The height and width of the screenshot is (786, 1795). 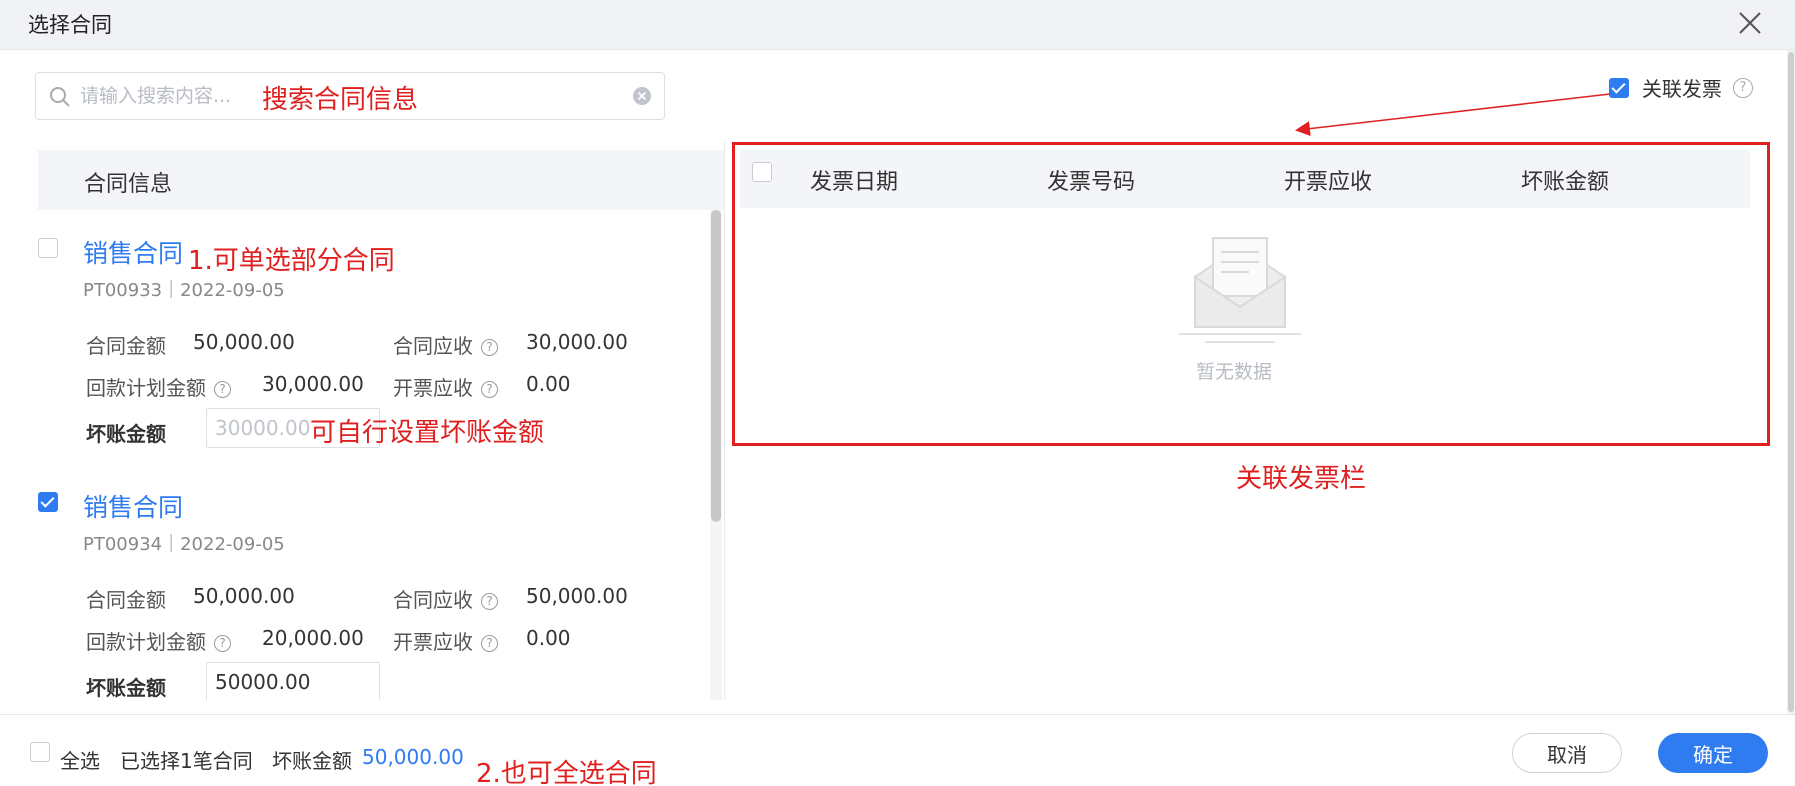 I want to click on dialog-scrollbar-thumb, so click(x=1791, y=382).